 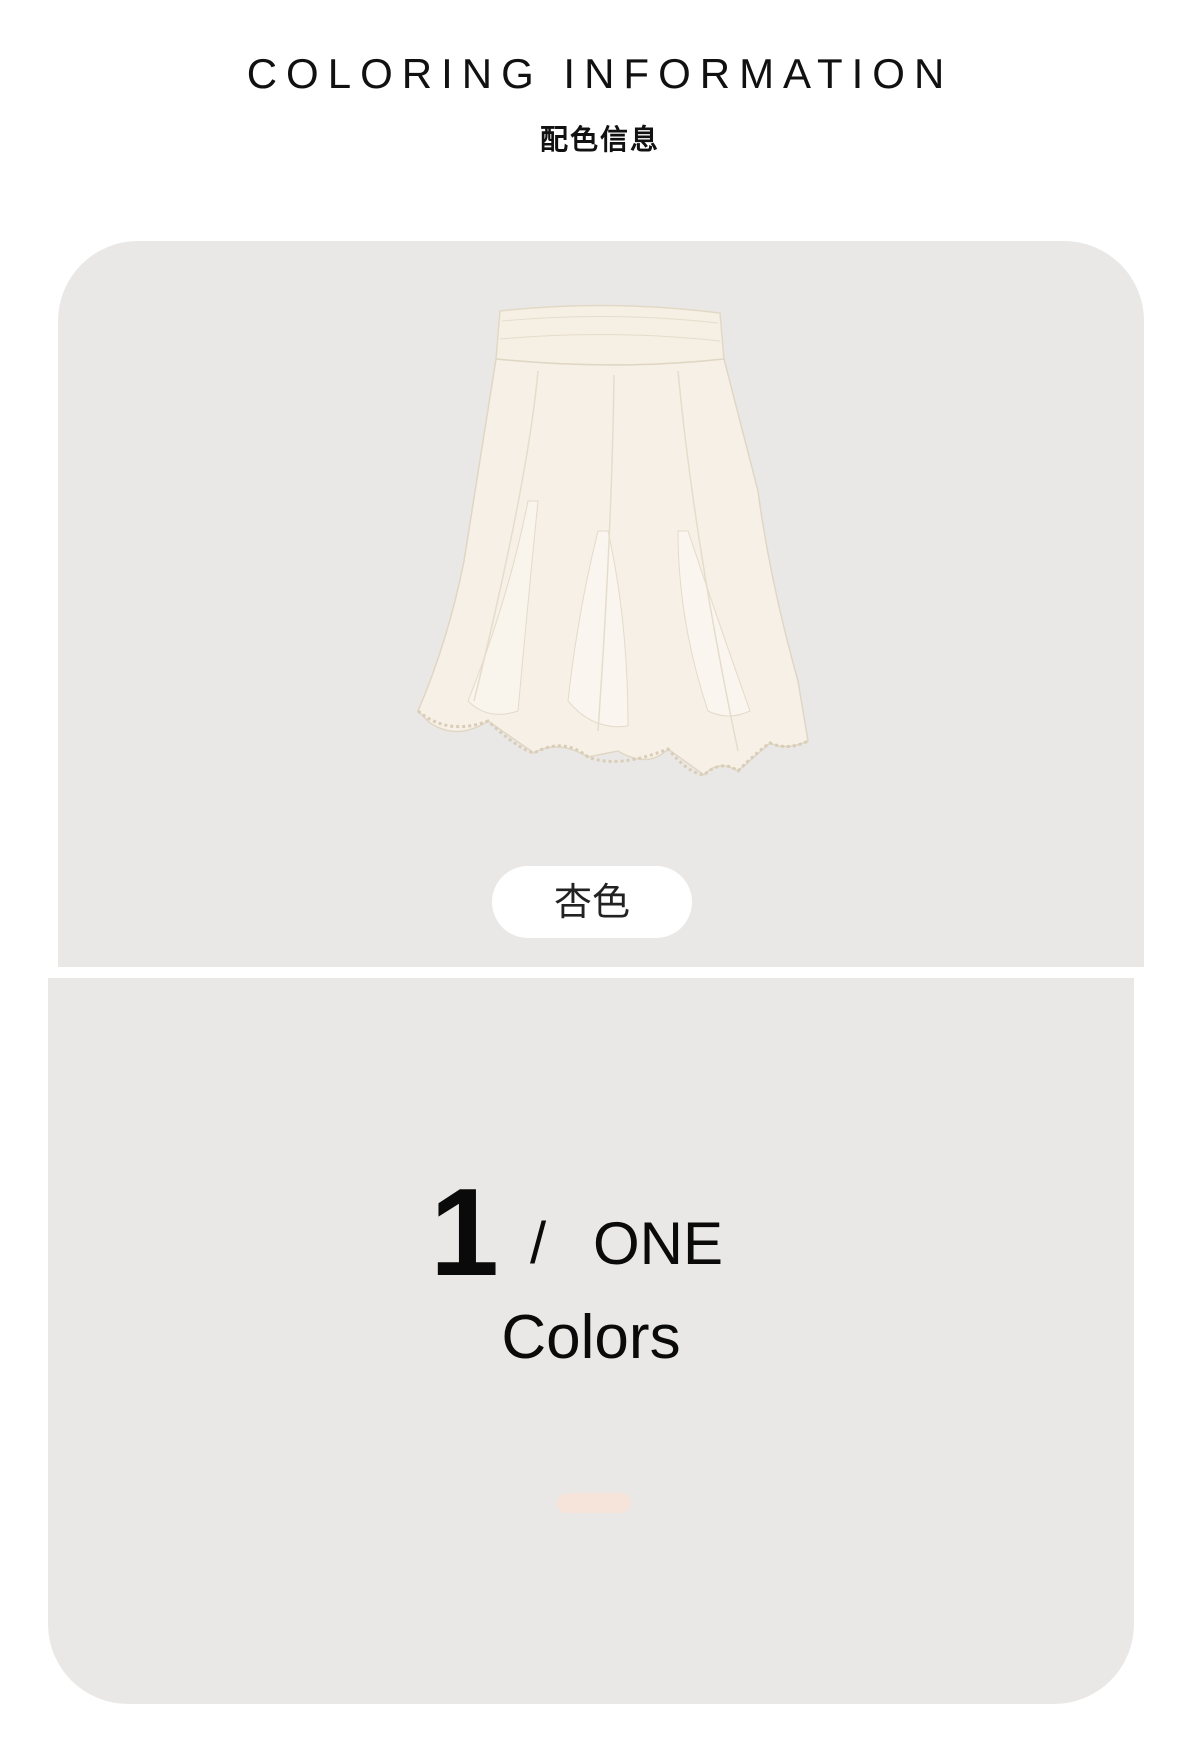 I want to click on color-count-word: ONE, so click(x=658, y=1243).